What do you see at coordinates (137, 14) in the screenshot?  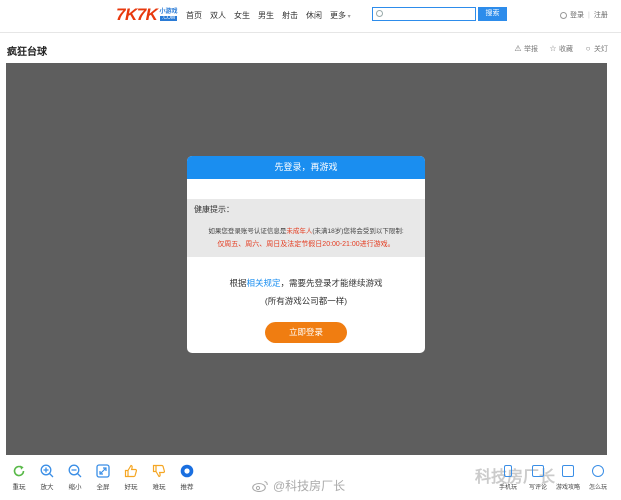 I see `logo-text: 7K7K` at bounding box center [137, 14].